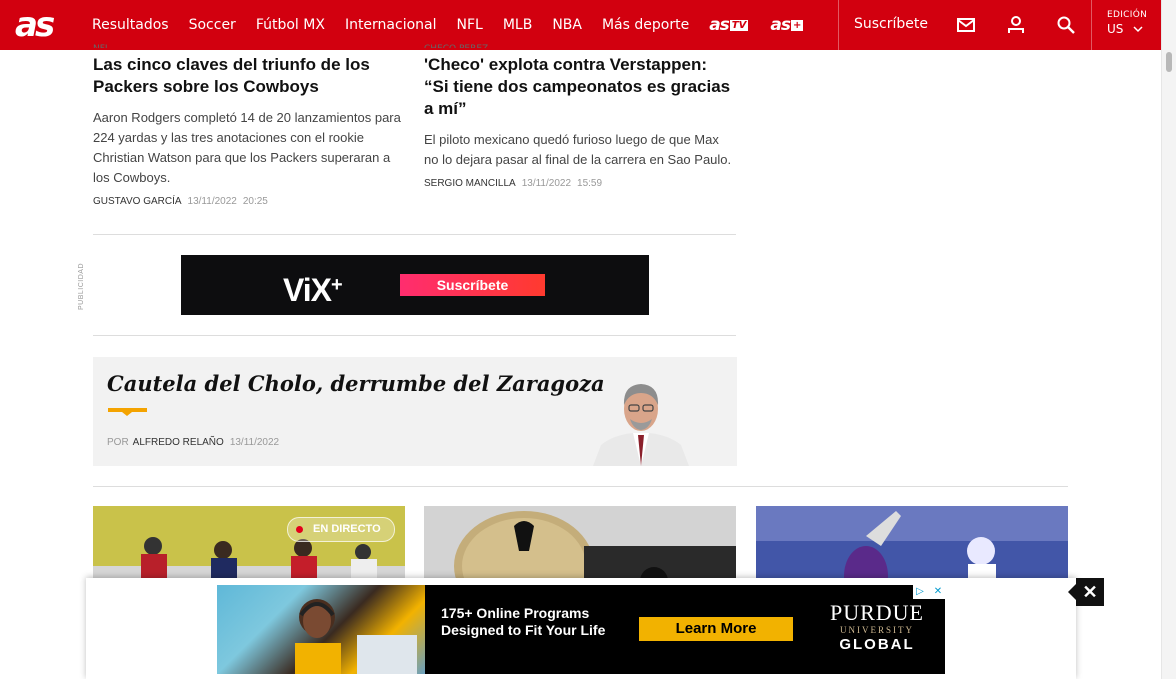 The width and height of the screenshot is (1176, 679). What do you see at coordinates (920, 592) in the screenshot?
I see `ad-info-icon: ▷` at bounding box center [920, 592].